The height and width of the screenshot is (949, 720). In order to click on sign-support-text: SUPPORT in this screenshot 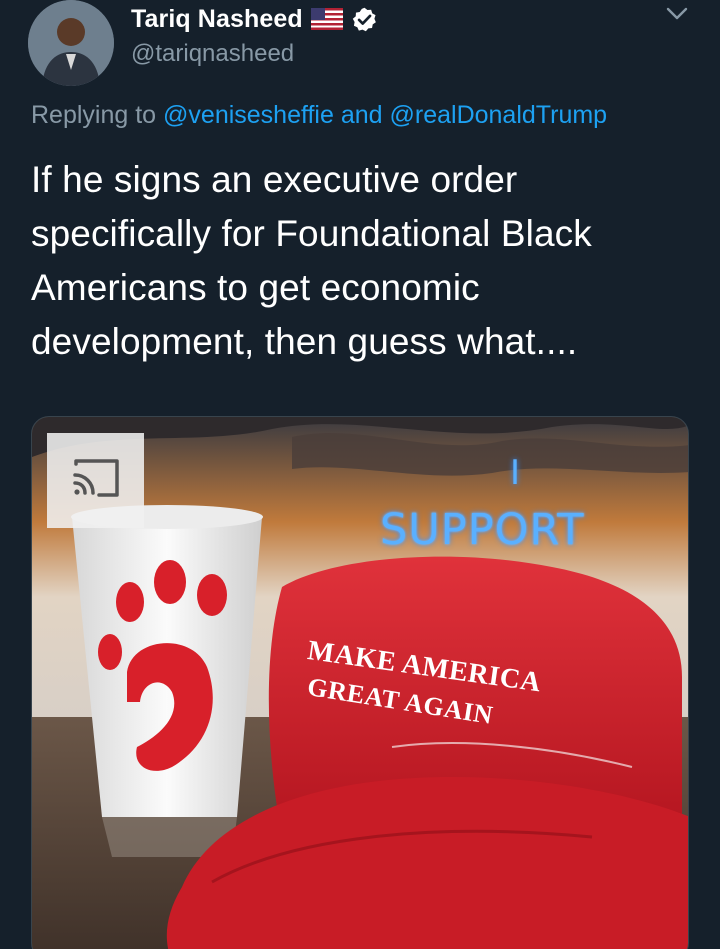, I will do `click(482, 530)`.